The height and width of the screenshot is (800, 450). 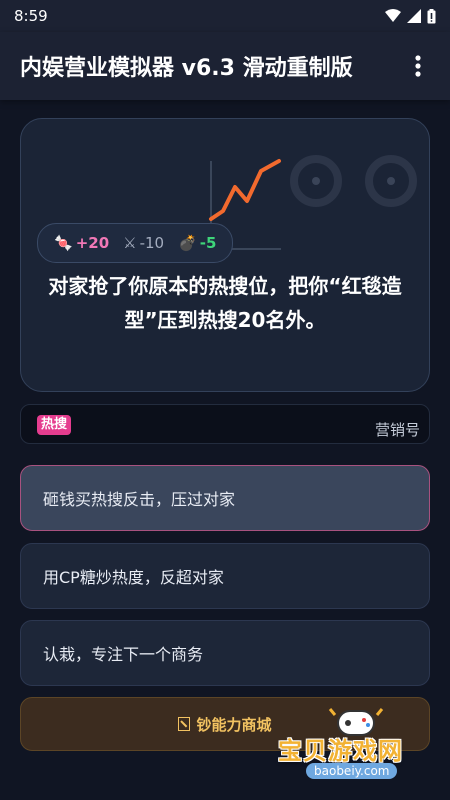 I want to click on signal-icon, so click(x=414, y=16).